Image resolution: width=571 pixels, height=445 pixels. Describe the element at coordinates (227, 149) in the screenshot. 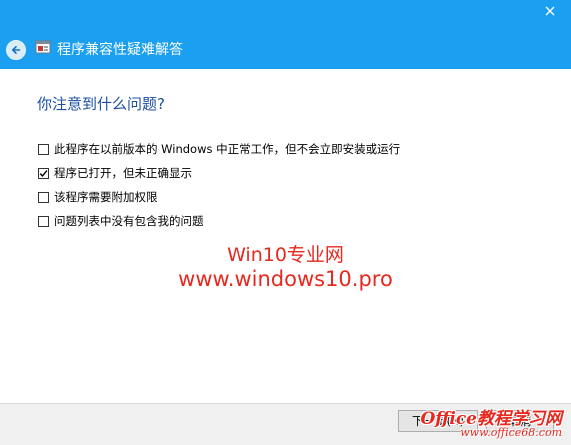

I see `option-label: 此程序在以前版本的 Windows 中正常工作，但不会立即安装或运行` at that location.